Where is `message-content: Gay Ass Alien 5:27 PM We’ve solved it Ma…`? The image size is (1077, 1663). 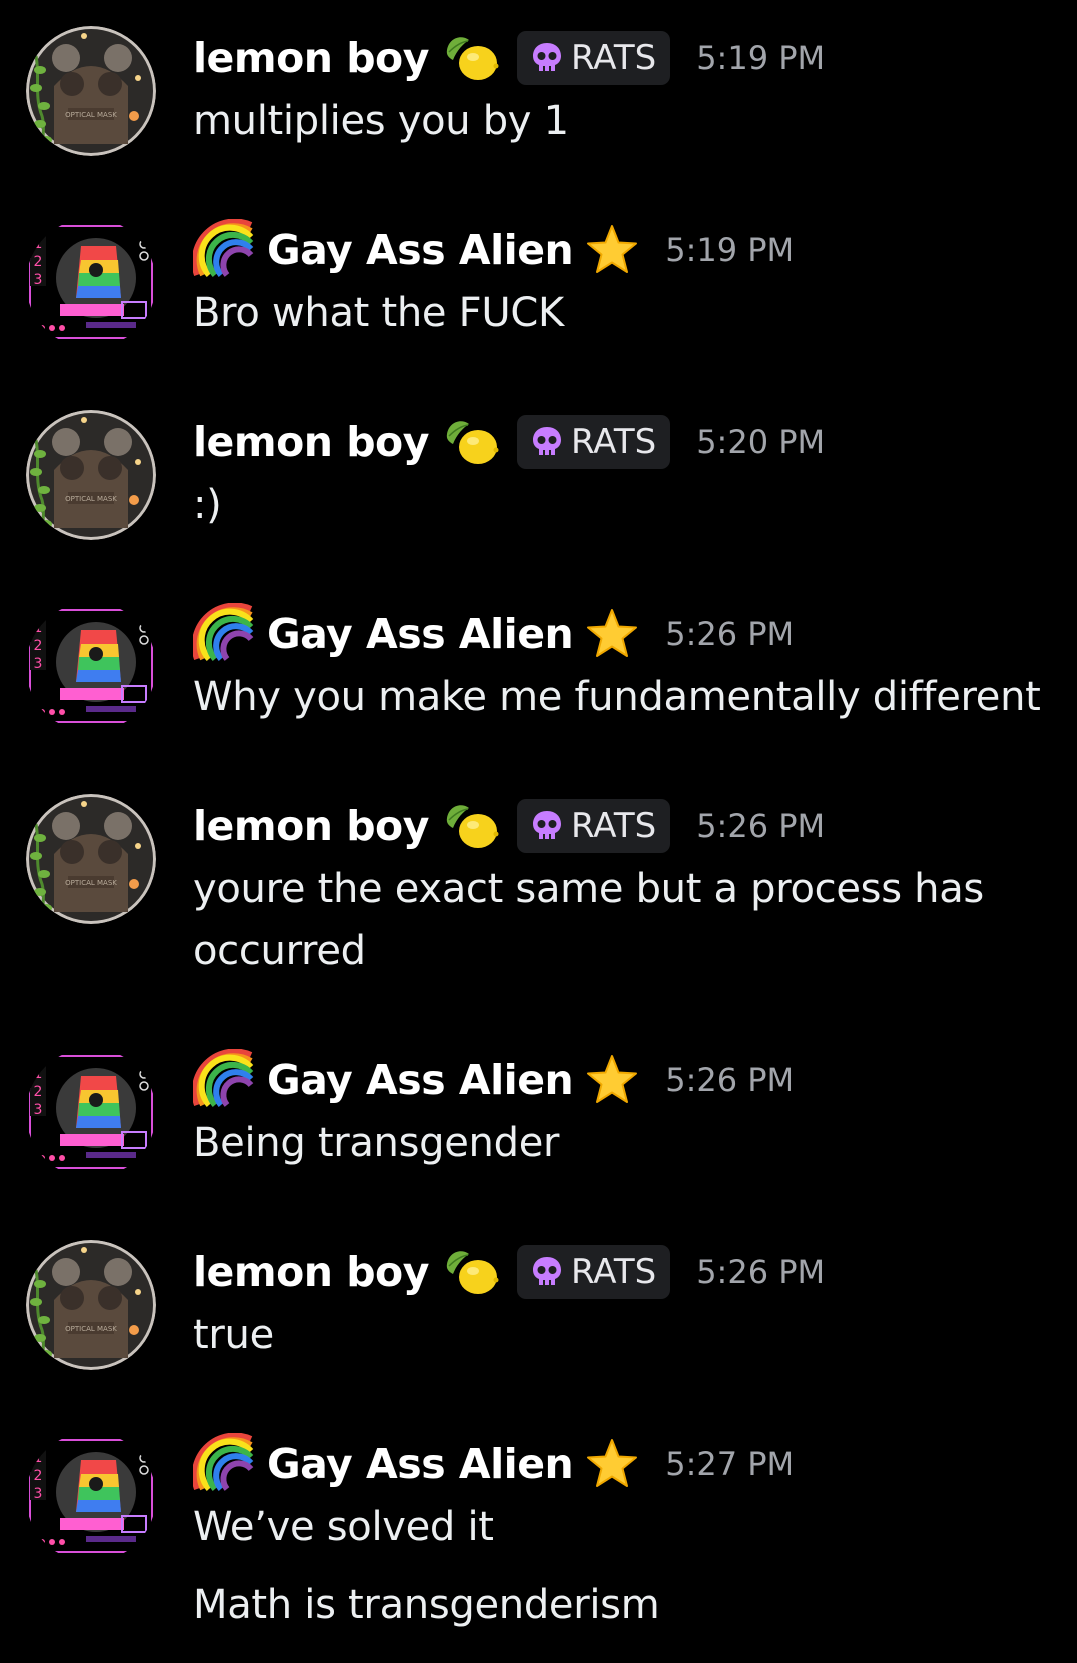
message-content: Gay Ass Alien 5:27 PM We’ve solved it Ma… is located at coordinates (625, 1534).